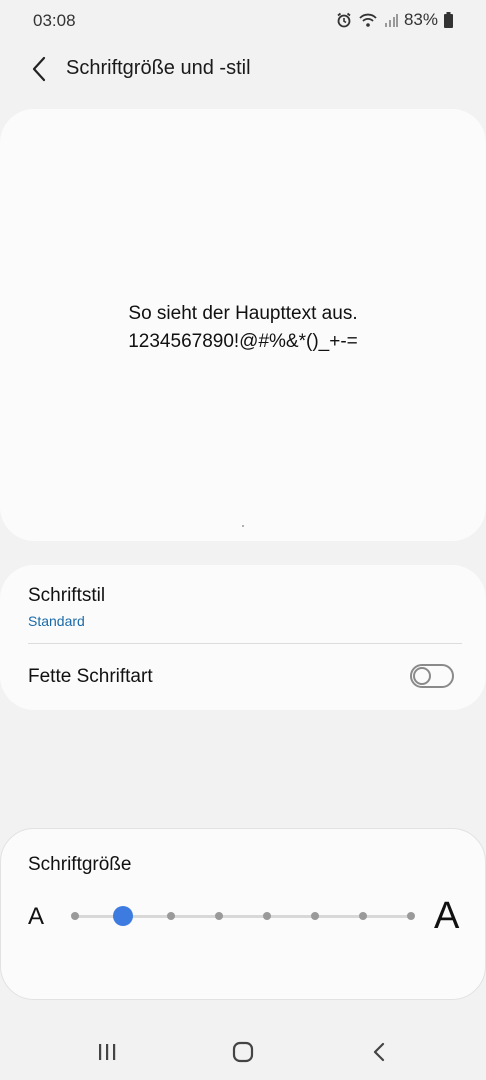  I want to click on settings-card: Schriftstil Standard Fette Schriftart, so click(243, 637).